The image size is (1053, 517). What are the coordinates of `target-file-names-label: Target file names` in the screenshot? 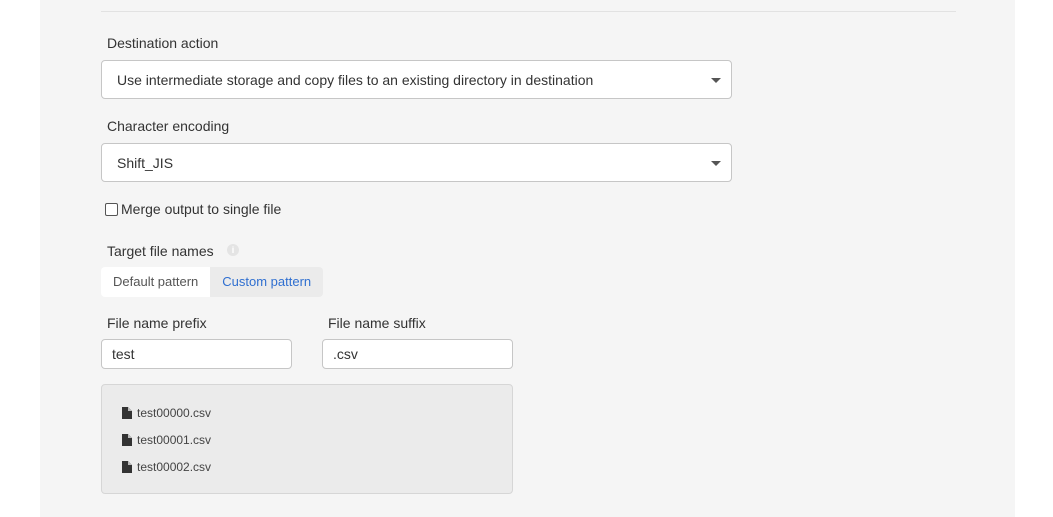 It's located at (160, 251).